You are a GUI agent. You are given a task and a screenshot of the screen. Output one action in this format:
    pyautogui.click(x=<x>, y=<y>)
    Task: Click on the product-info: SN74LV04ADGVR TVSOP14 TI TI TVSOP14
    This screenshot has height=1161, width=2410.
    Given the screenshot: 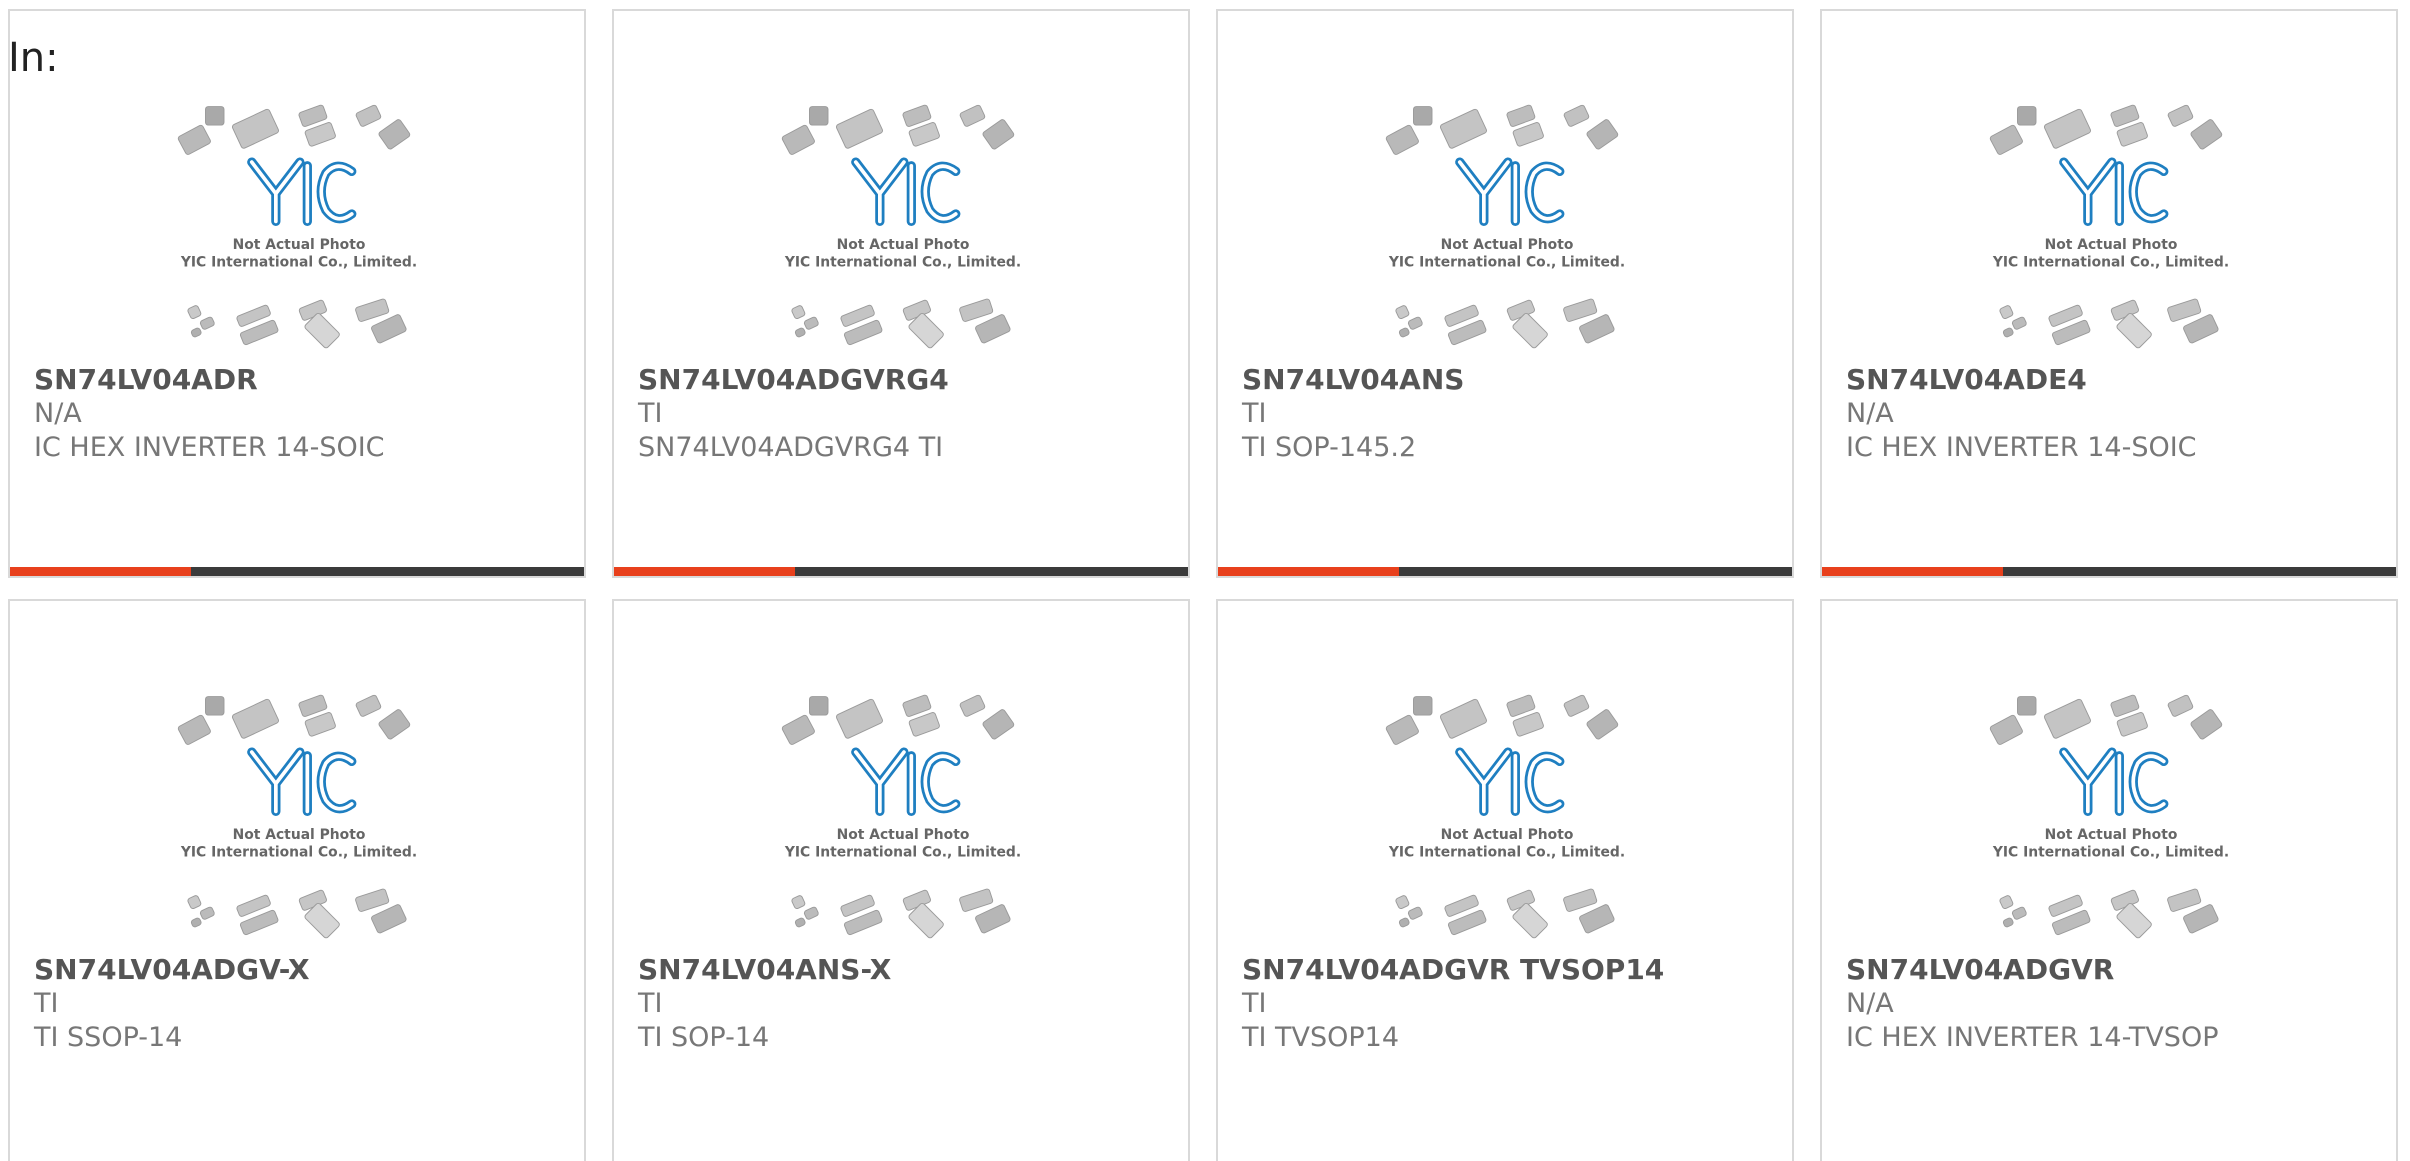 What is the action you would take?
    pyautogui.click(x=1511, y=1004)
    